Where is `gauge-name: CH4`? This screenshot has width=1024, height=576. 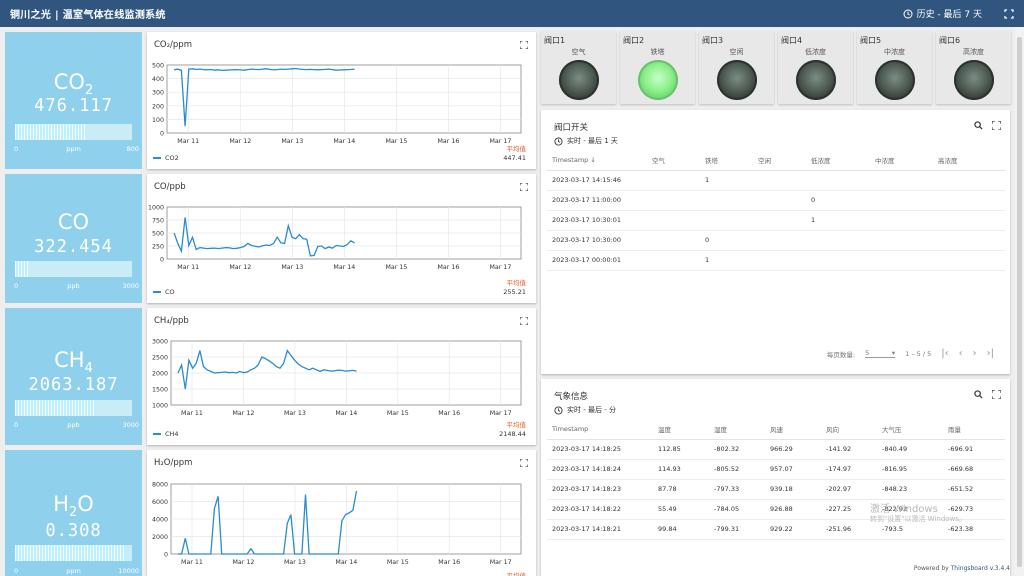
gauge-name: CH4 is located at coordinates (73, 362).